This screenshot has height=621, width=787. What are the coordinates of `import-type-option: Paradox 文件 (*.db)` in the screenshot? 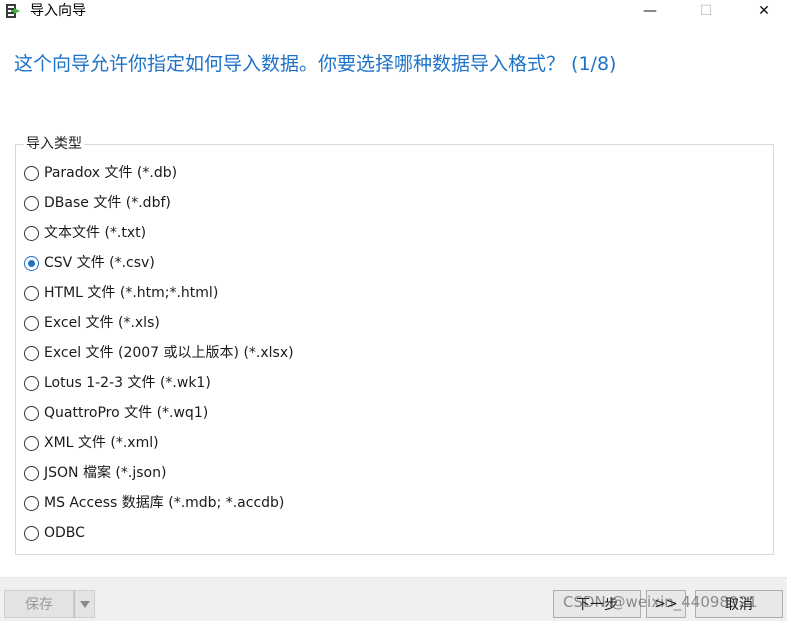 It's located at (100, 173).